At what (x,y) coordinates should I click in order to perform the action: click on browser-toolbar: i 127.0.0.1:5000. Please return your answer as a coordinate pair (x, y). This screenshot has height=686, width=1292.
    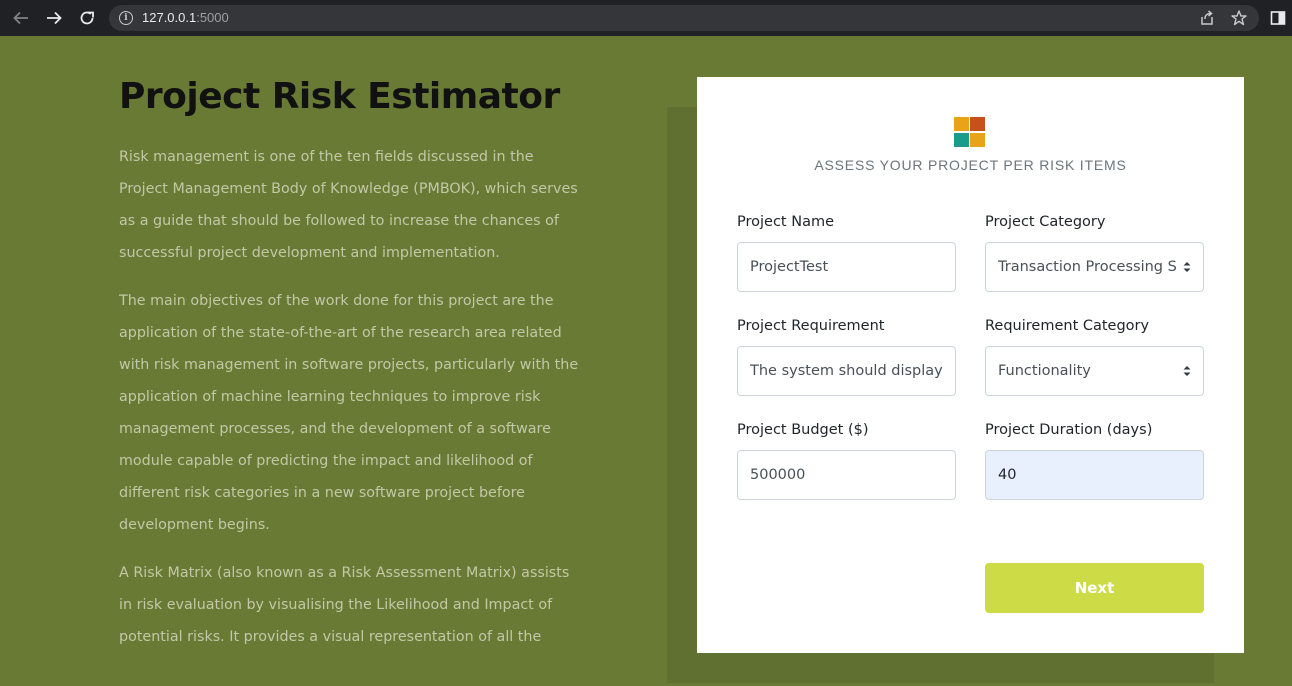
    Looking at the image, I should click on (646, 18).